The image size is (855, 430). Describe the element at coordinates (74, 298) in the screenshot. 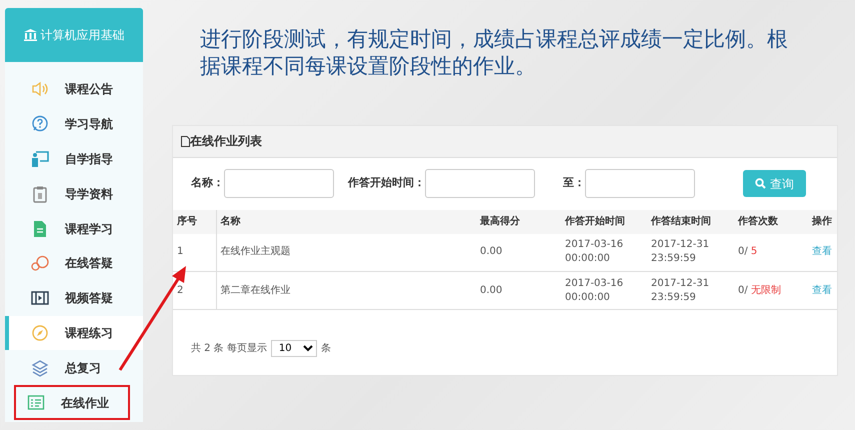

I see `sidebar-item: 视频答疑` at that location.